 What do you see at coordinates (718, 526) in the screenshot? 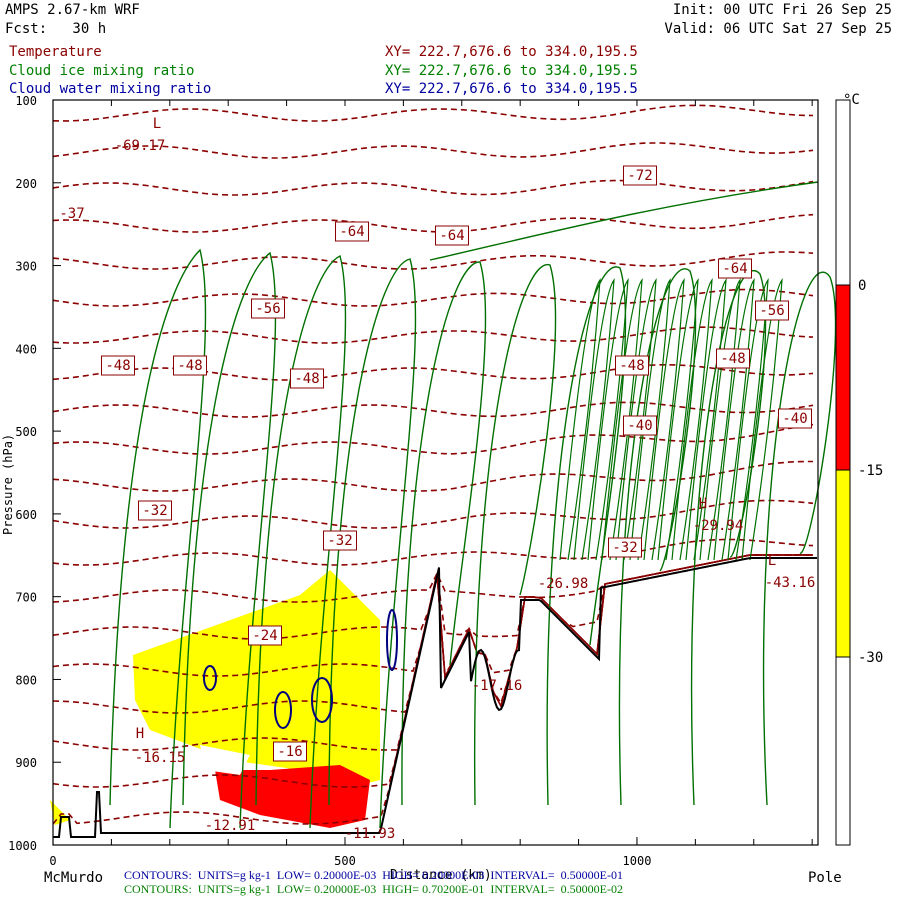
I see `temperature-label: -29.94` at bounding box center [718, 526].